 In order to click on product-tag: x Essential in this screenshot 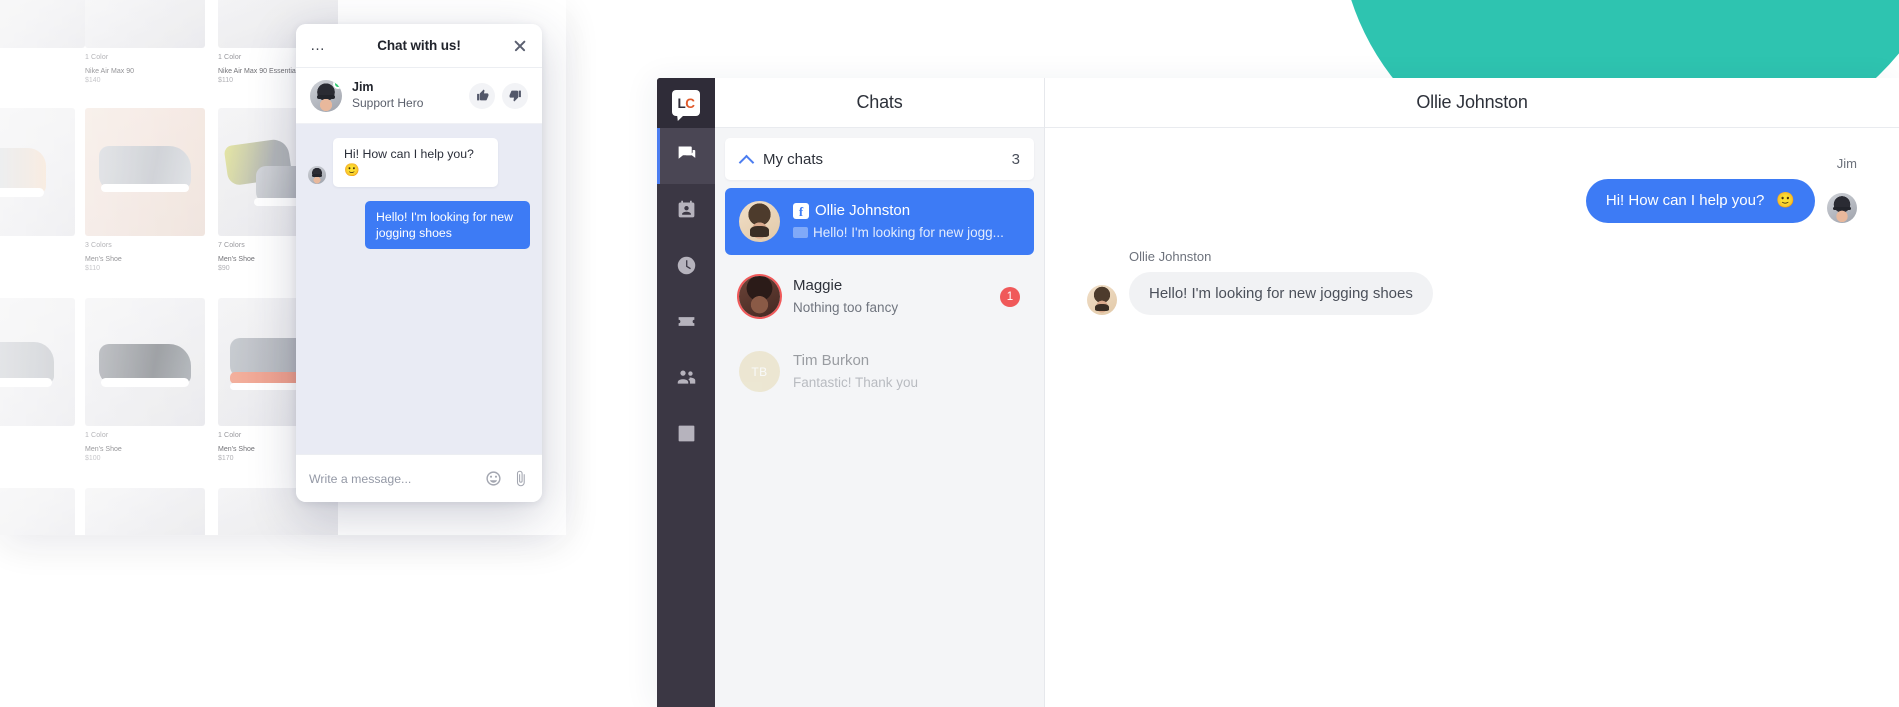, I will do `click(37, 245)`.